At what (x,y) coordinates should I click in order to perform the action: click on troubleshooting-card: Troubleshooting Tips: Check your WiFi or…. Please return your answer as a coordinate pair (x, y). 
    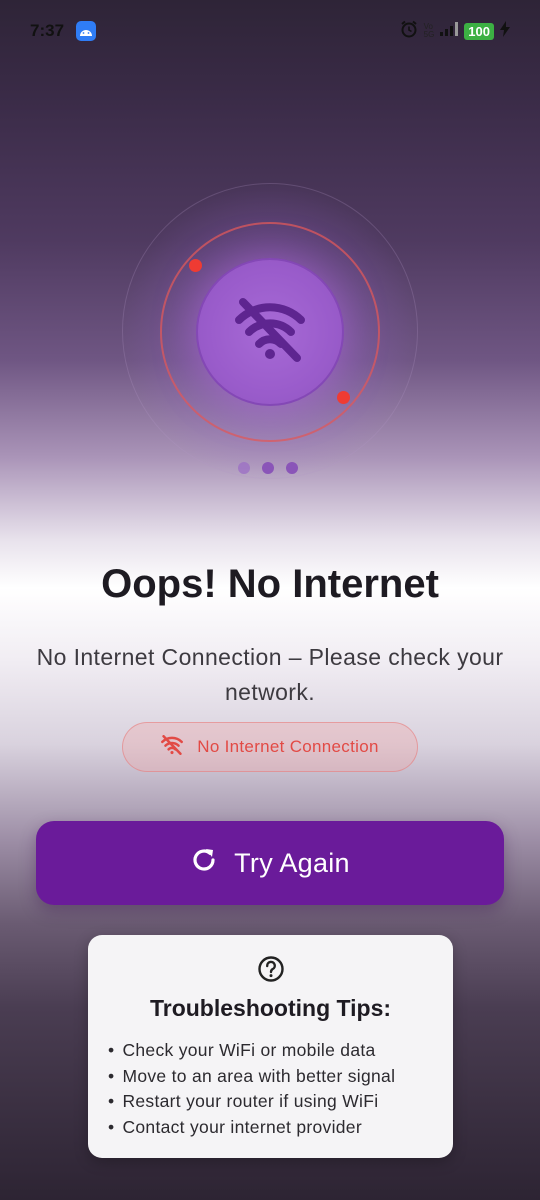
    Looking at the image, I should click on (270, 1046).